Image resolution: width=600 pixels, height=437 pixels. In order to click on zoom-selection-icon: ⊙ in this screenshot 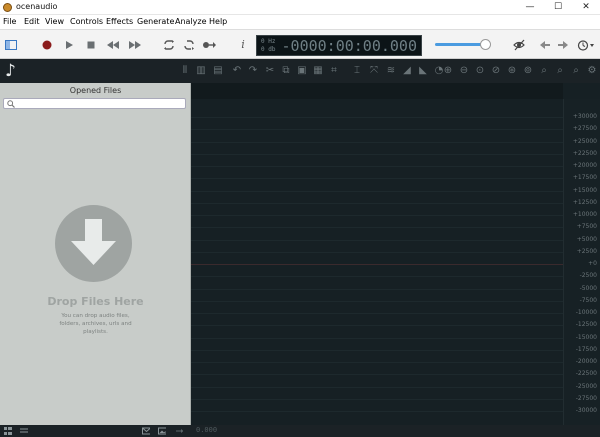, I will do `click(480, 71)`.